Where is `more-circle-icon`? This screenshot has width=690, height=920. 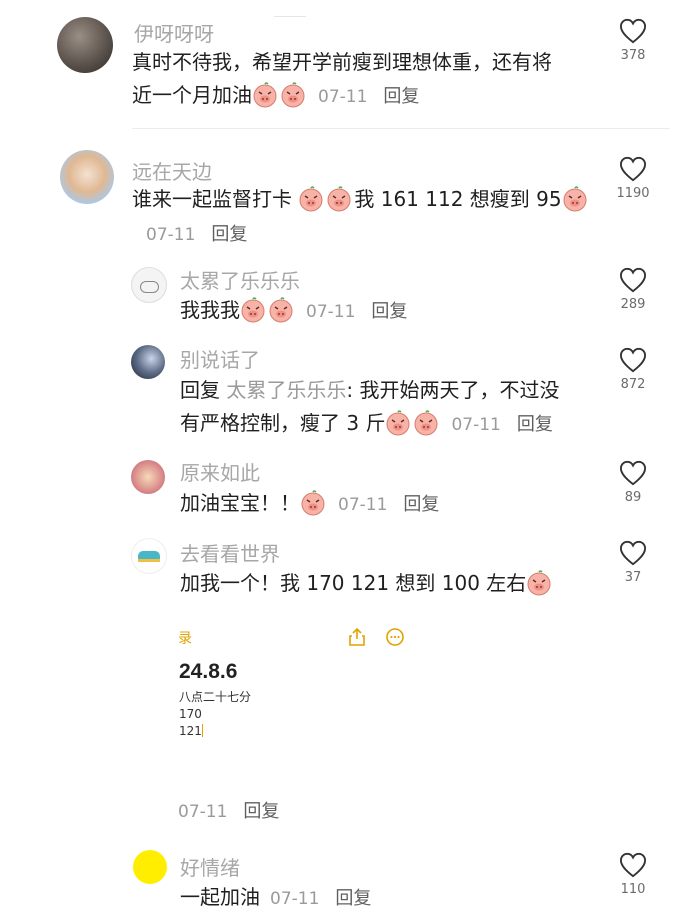 more-circle-icon is located at coordinates (395, 637).